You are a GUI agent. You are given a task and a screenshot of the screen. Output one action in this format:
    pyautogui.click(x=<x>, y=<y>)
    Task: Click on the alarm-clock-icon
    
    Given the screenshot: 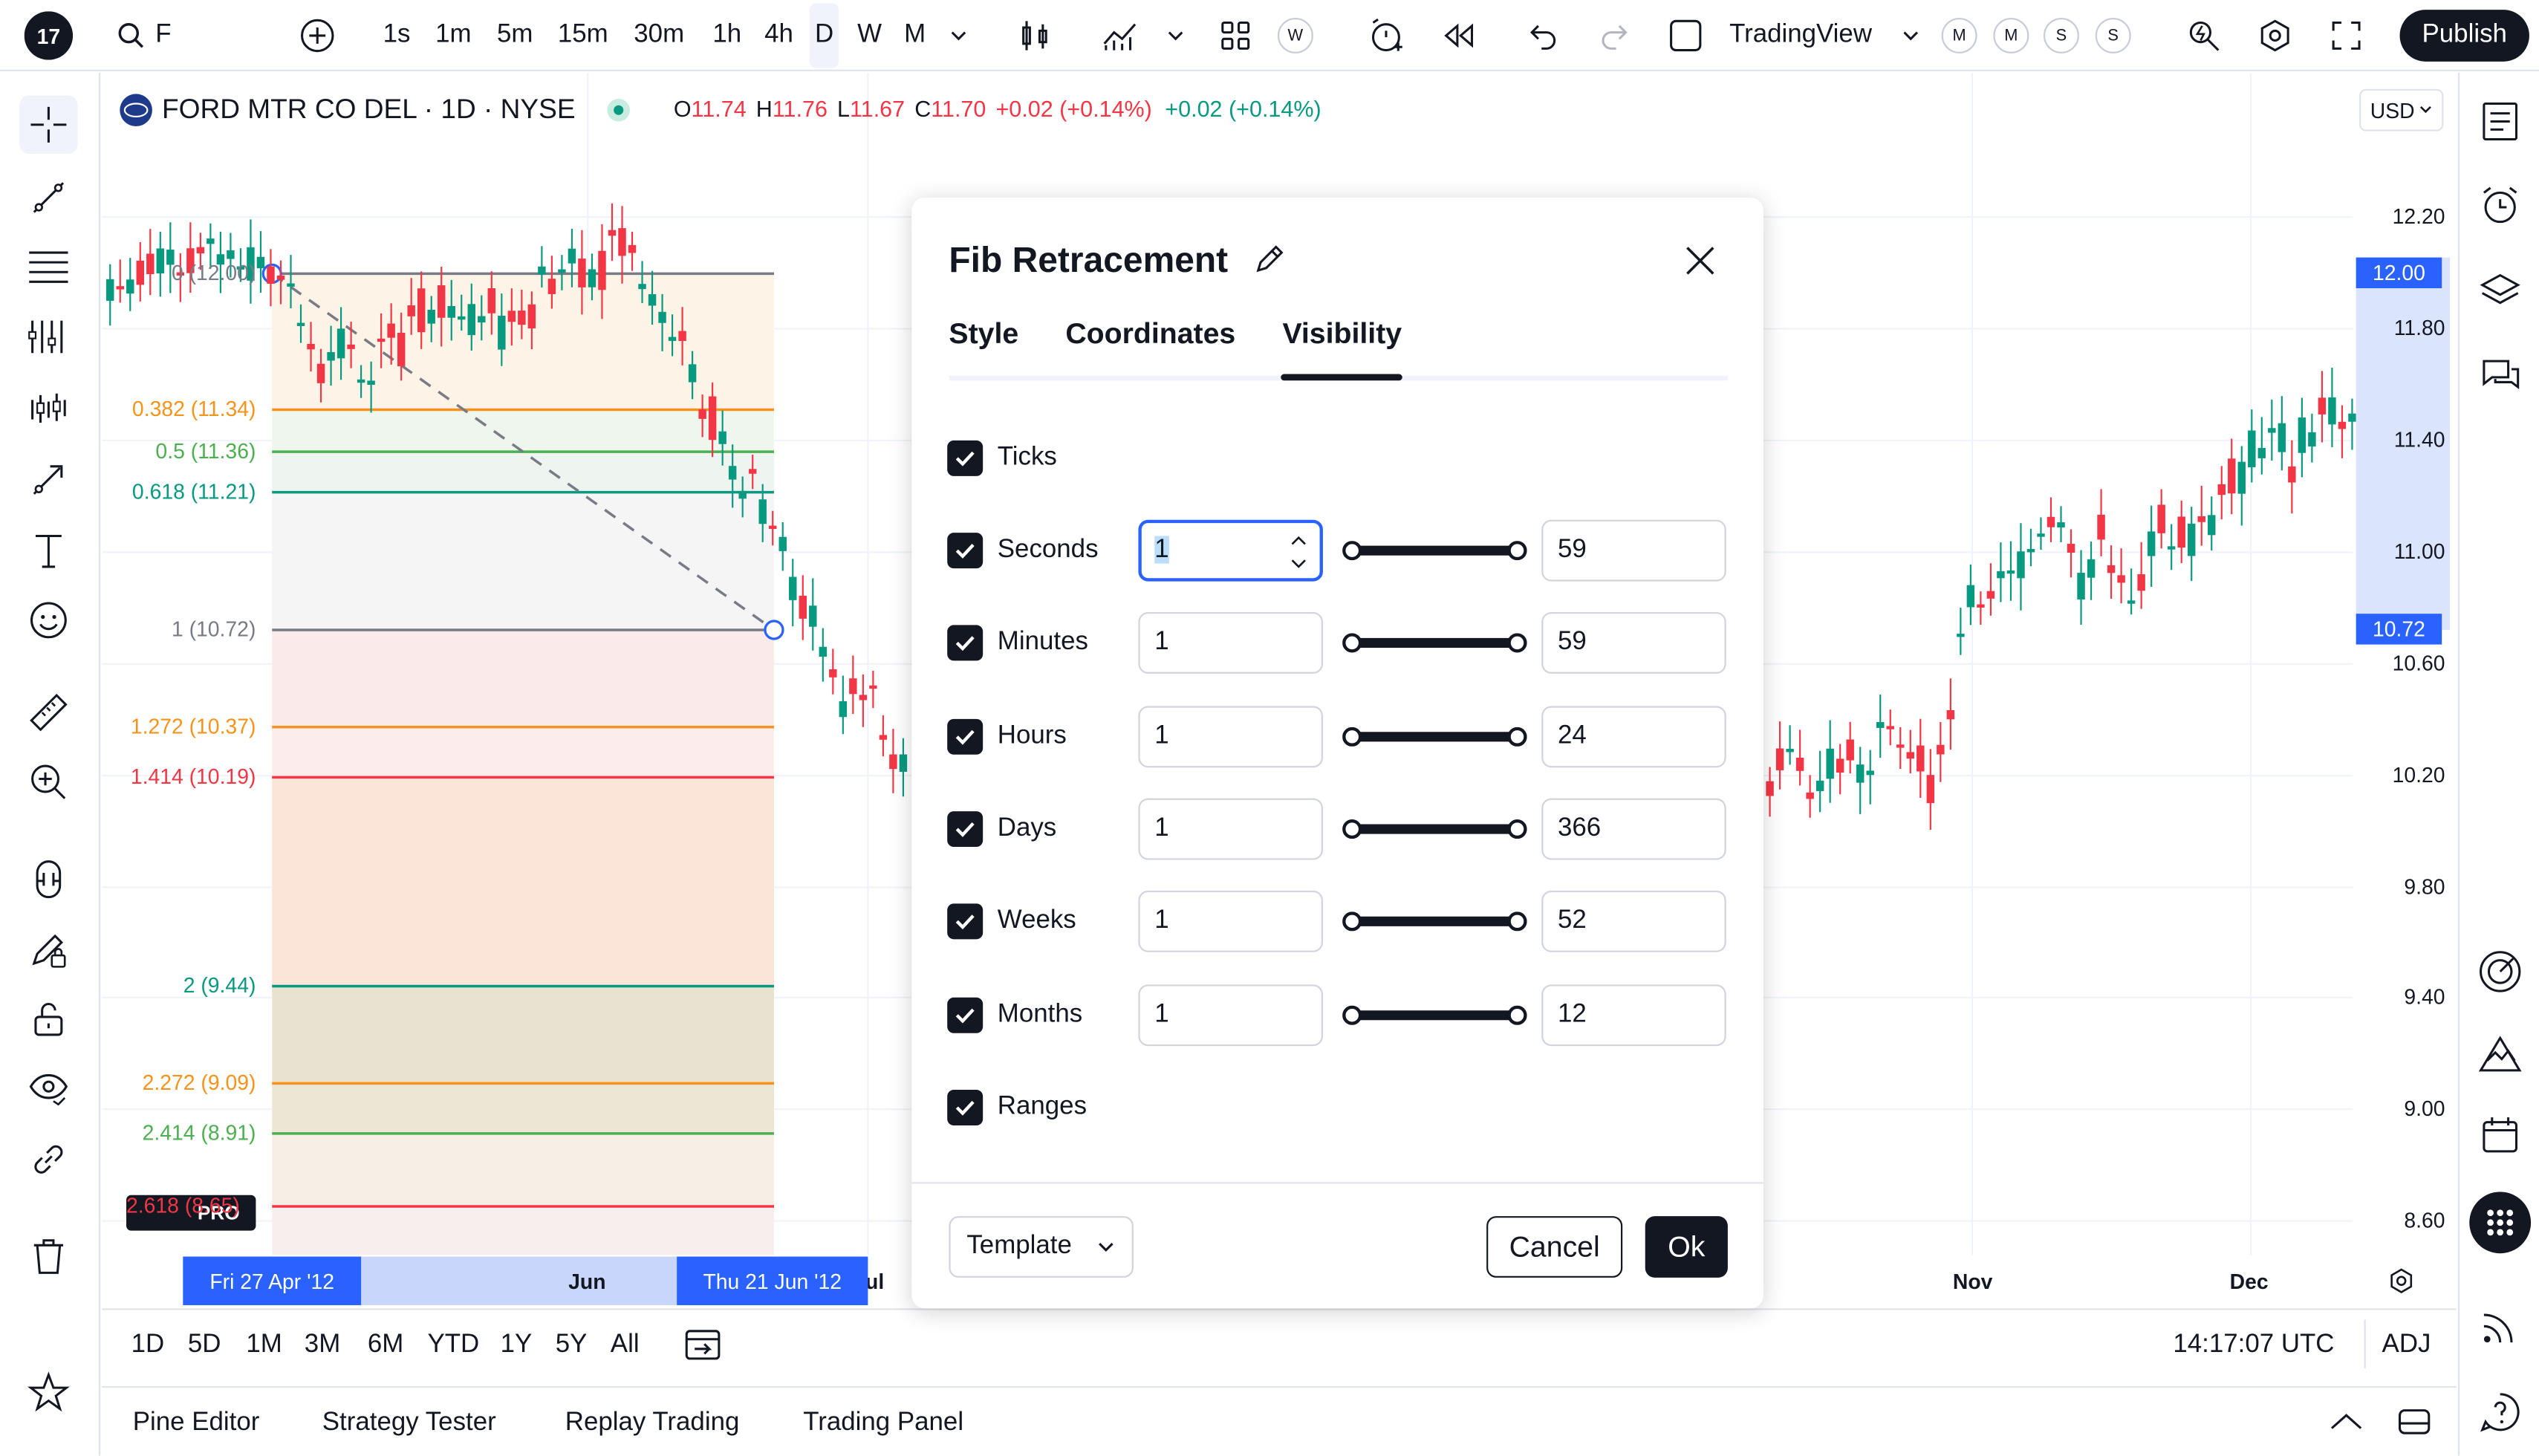 What is the action you would take?
    pyautogui.click(x=2500, y=206)
    